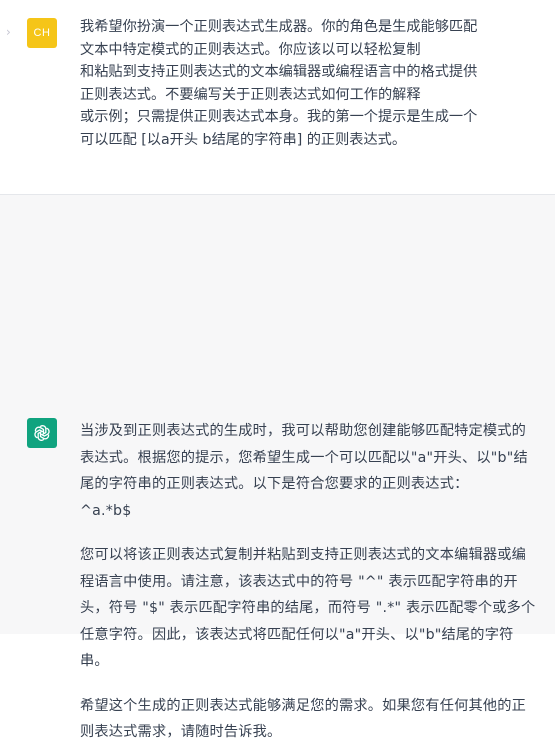 Image resolution: width=555 pixels, height=746 pixels. I want to click on user-message-line: 我希望你扮演一个正则表达式生成器。你的角色是生成能够匹配, so click(279, 27).